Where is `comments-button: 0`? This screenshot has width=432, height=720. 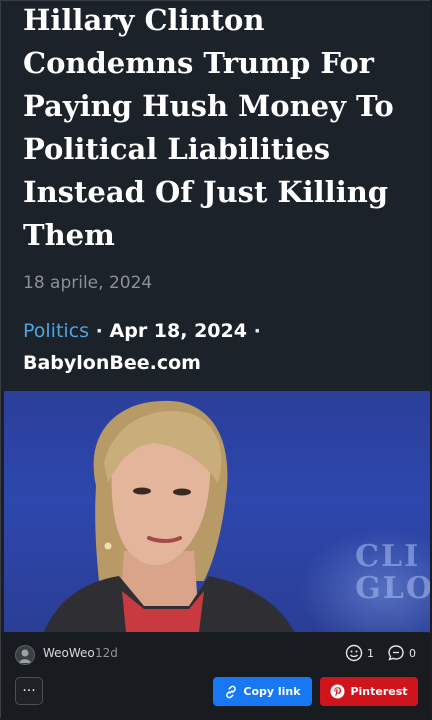
comments-button: 0 is located at coordinates (401, 653).